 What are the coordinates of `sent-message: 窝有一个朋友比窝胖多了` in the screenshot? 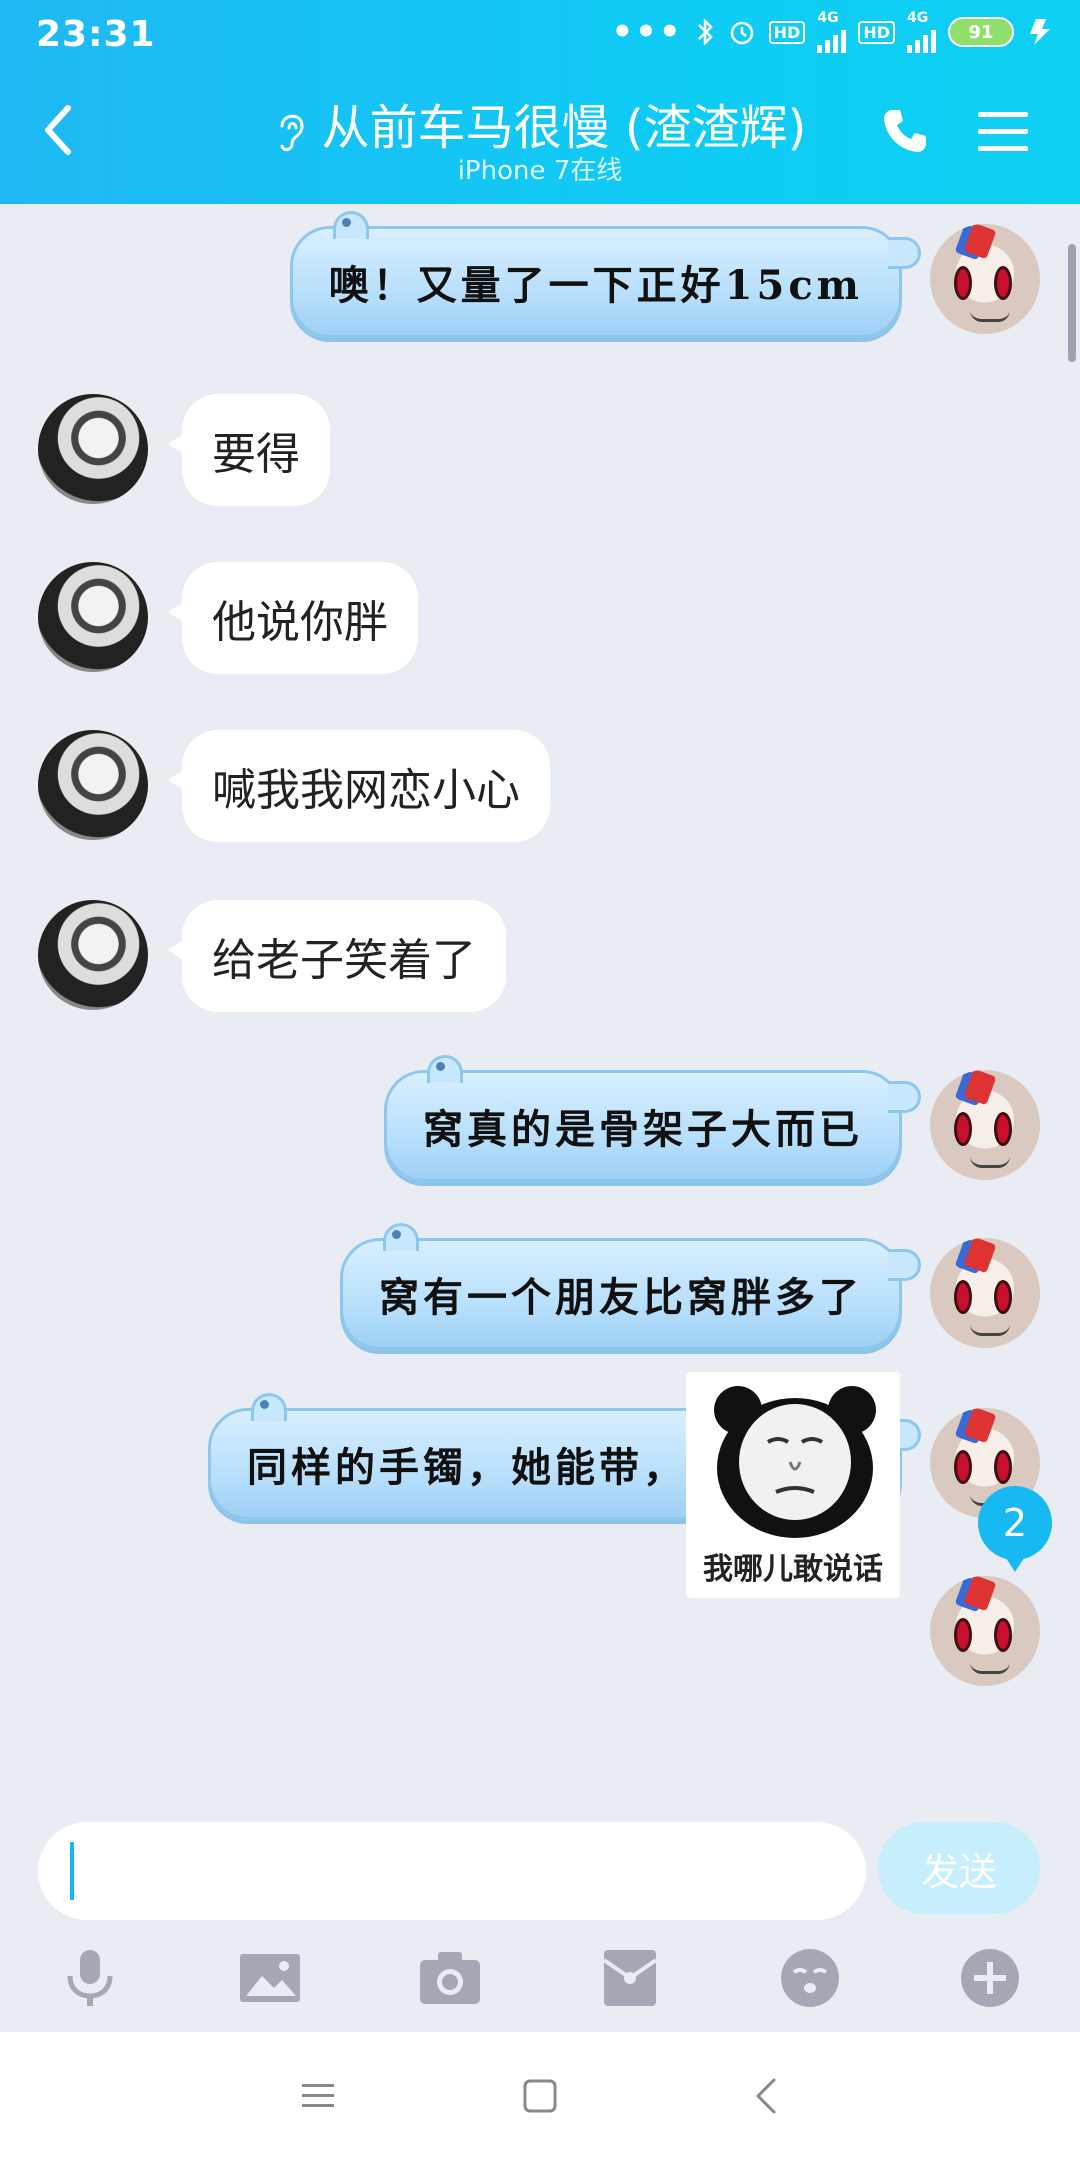 It's located at (630, 1286).